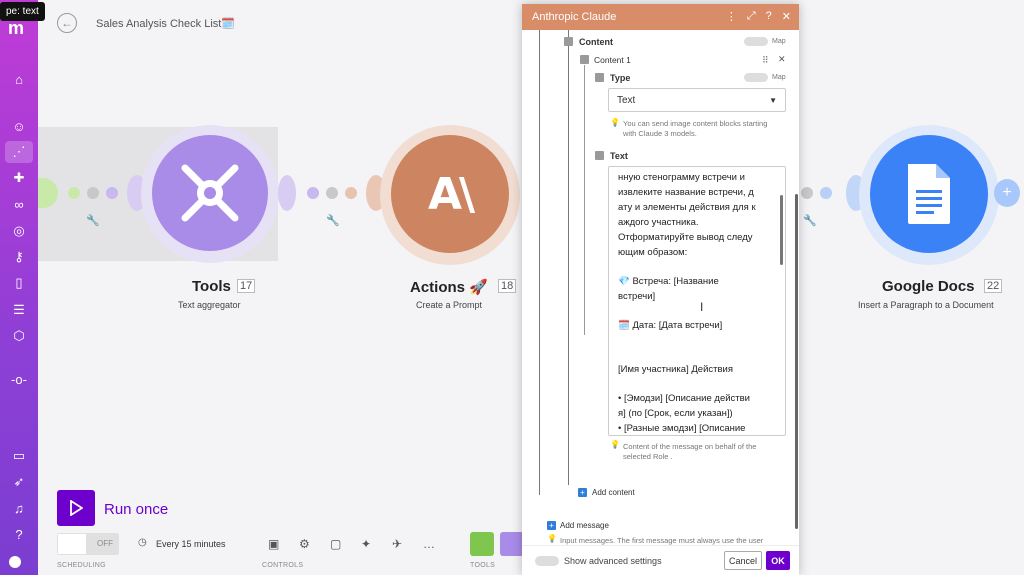 This screenshot has height=575, width=1024. I want to click on expand-icon: ⤢, so click(751, 16).